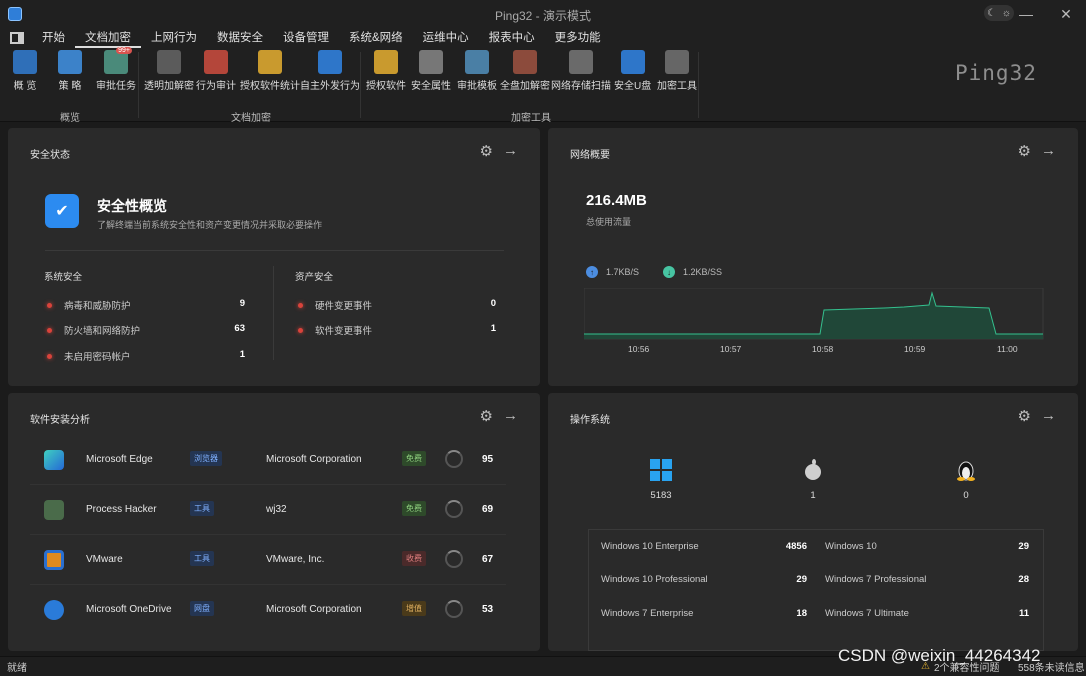 Image resolution: width=1086 pixels, height=676 pixels. Describe the element at coordinates (543, 14) in the screenshot. I see `title-bar: Ping32 - 演示模式 ☾ ☼ — ✕` at that location.